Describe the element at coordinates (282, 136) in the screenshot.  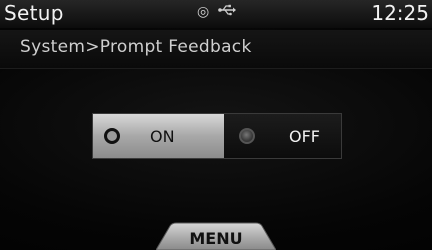
I see `off-option: OFF` at that location.